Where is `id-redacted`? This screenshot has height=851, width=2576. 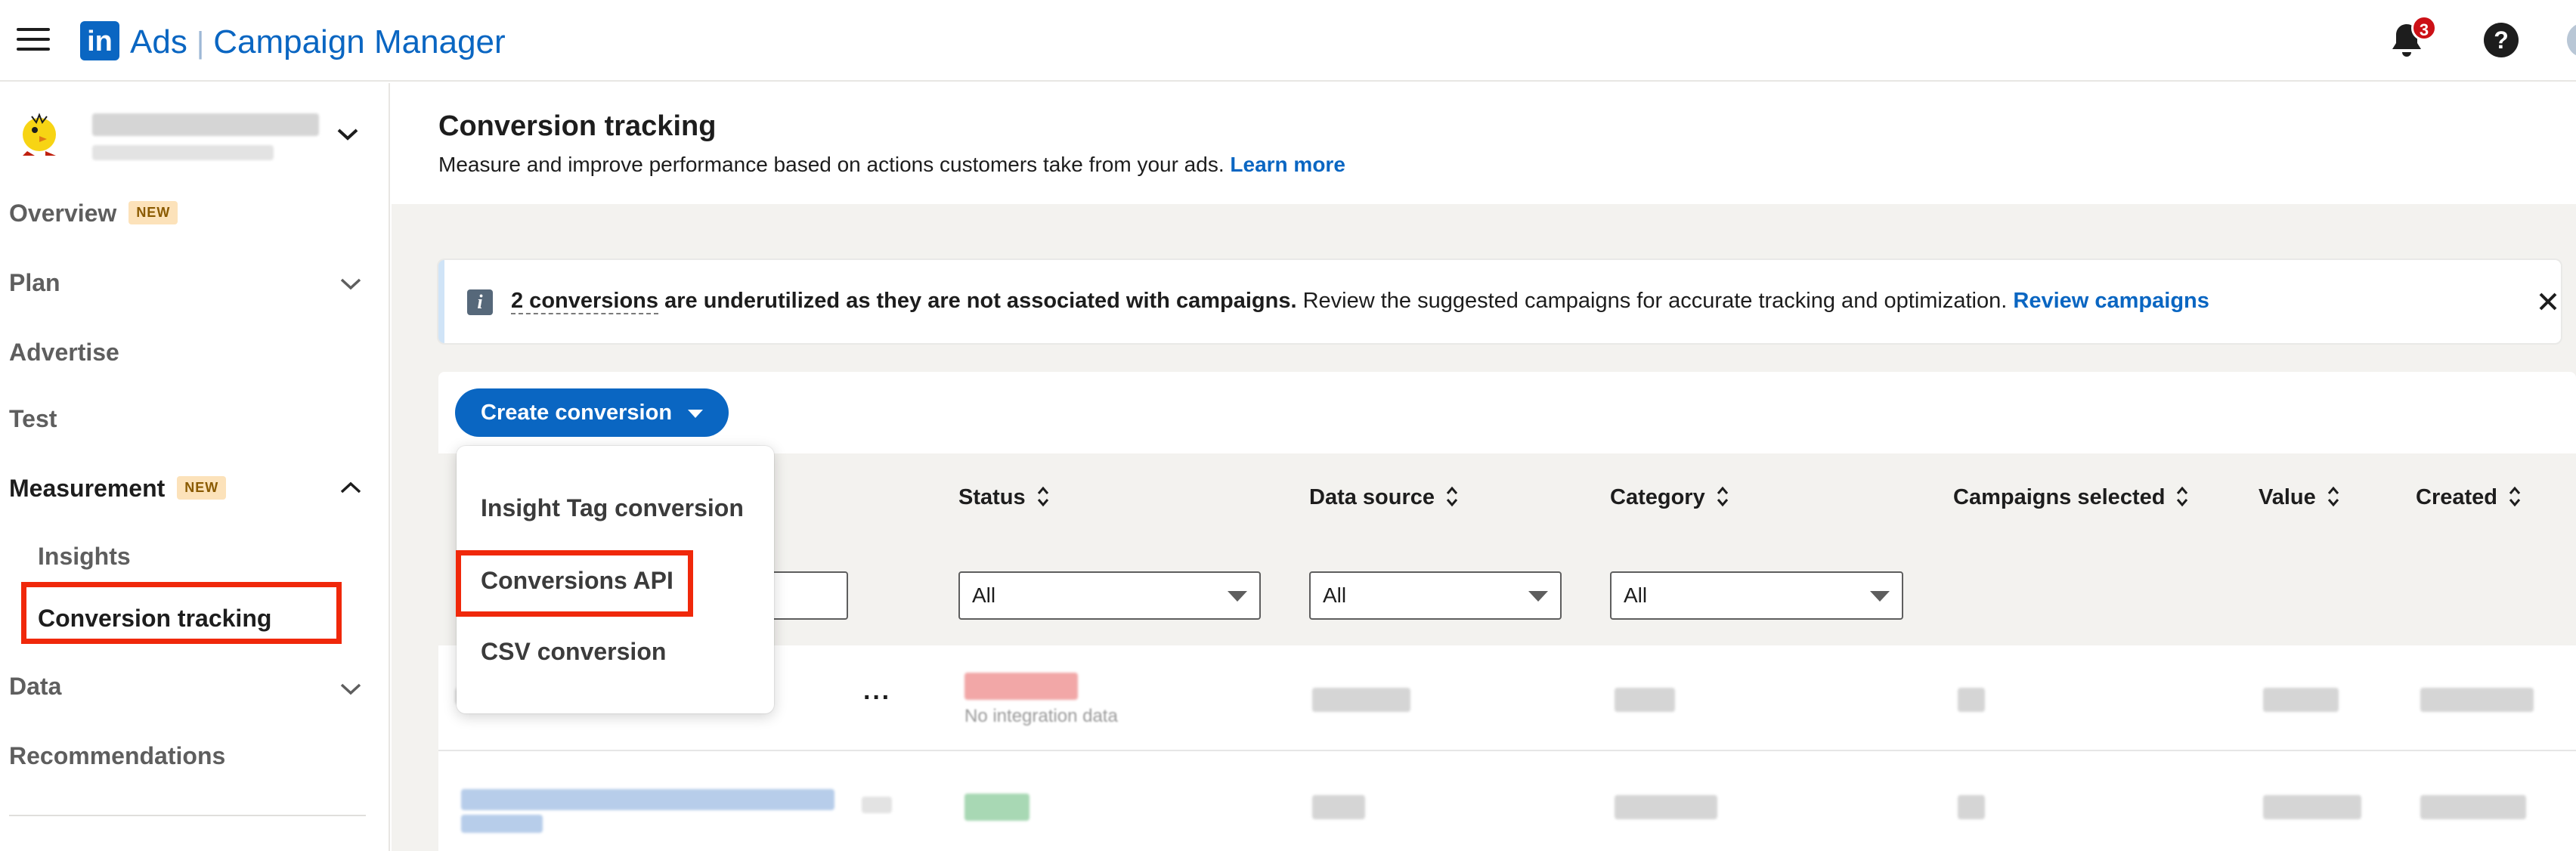 id-redacted is located at coordinates (877, 805).